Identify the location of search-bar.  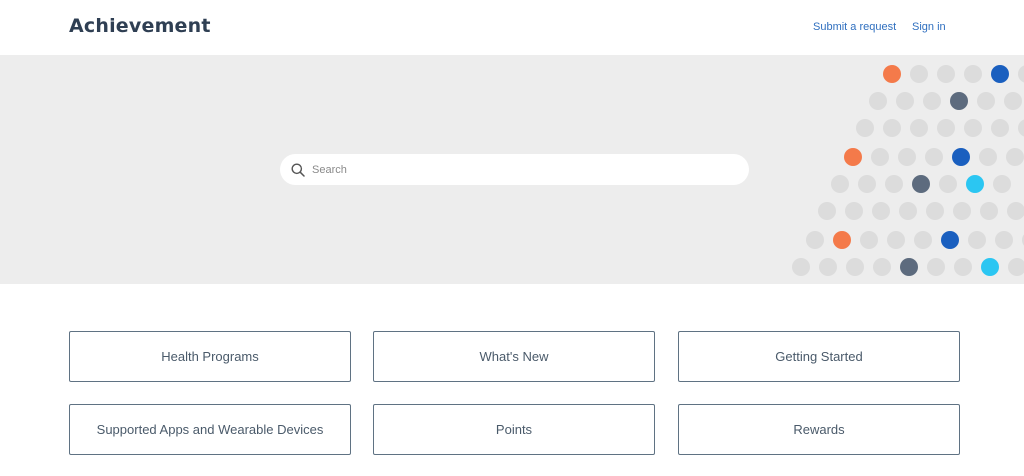
(514, 169).